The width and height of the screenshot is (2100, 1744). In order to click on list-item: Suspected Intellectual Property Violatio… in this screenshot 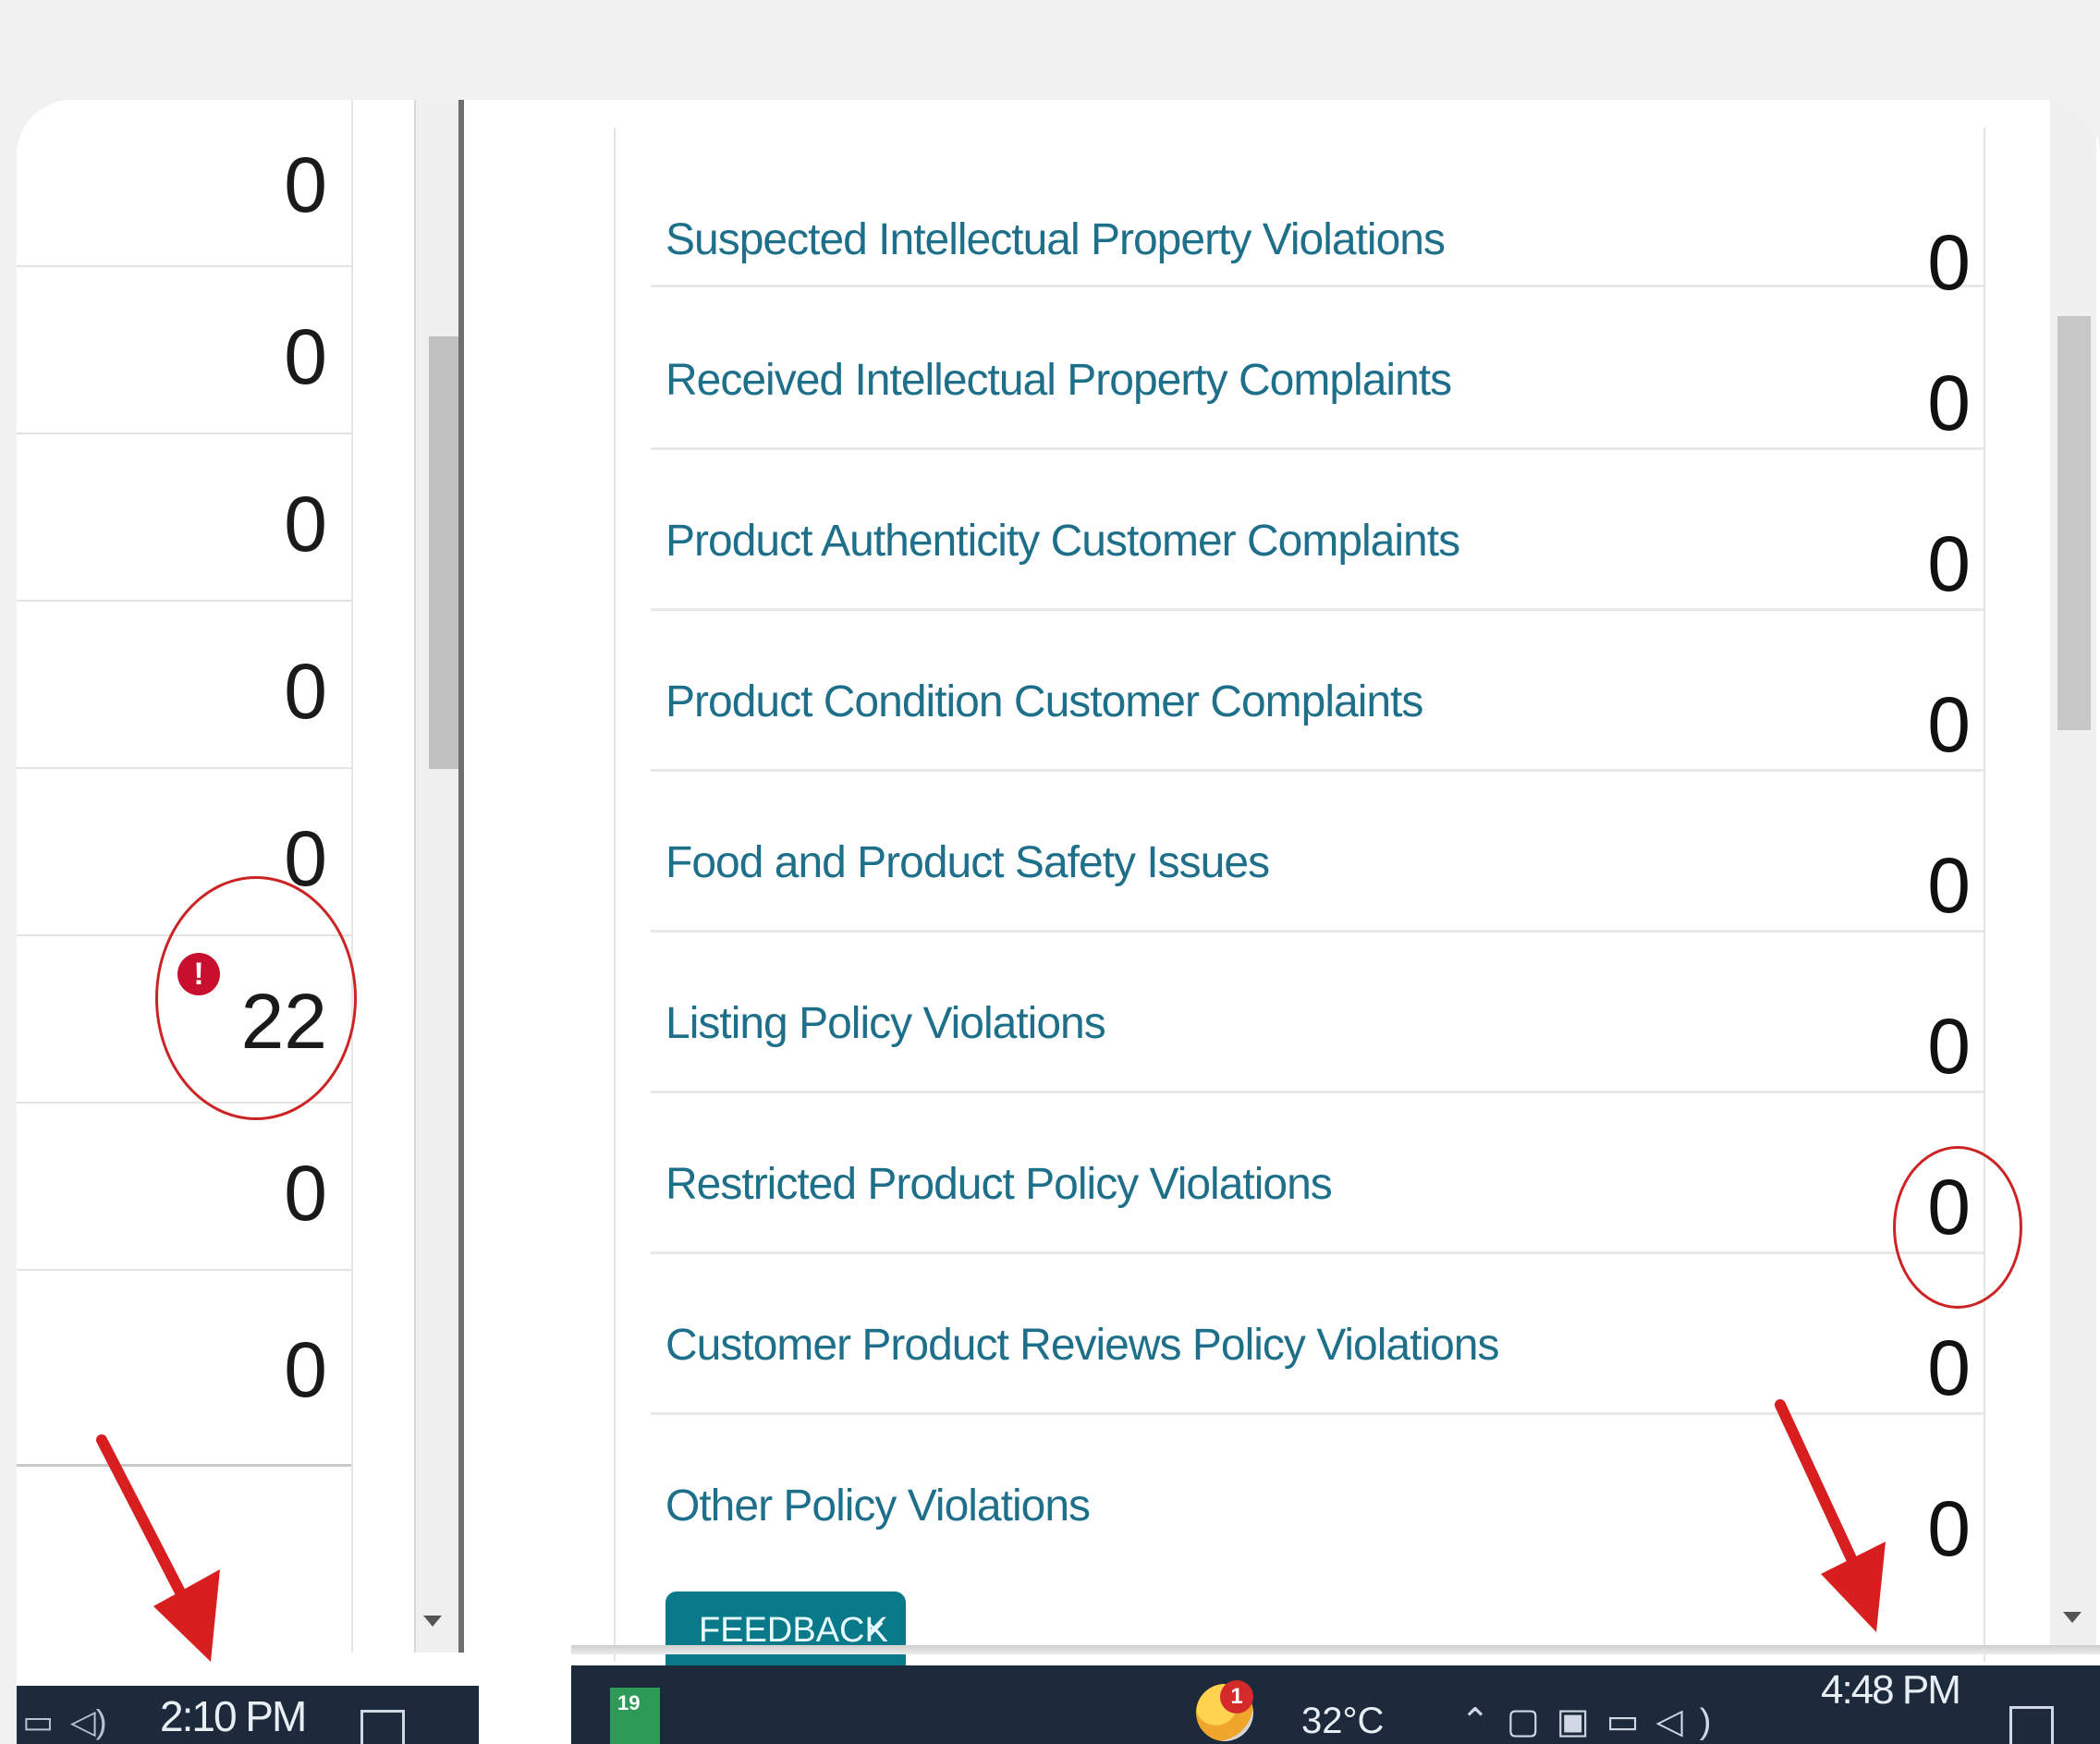, I will do `click(1317, 214)`.